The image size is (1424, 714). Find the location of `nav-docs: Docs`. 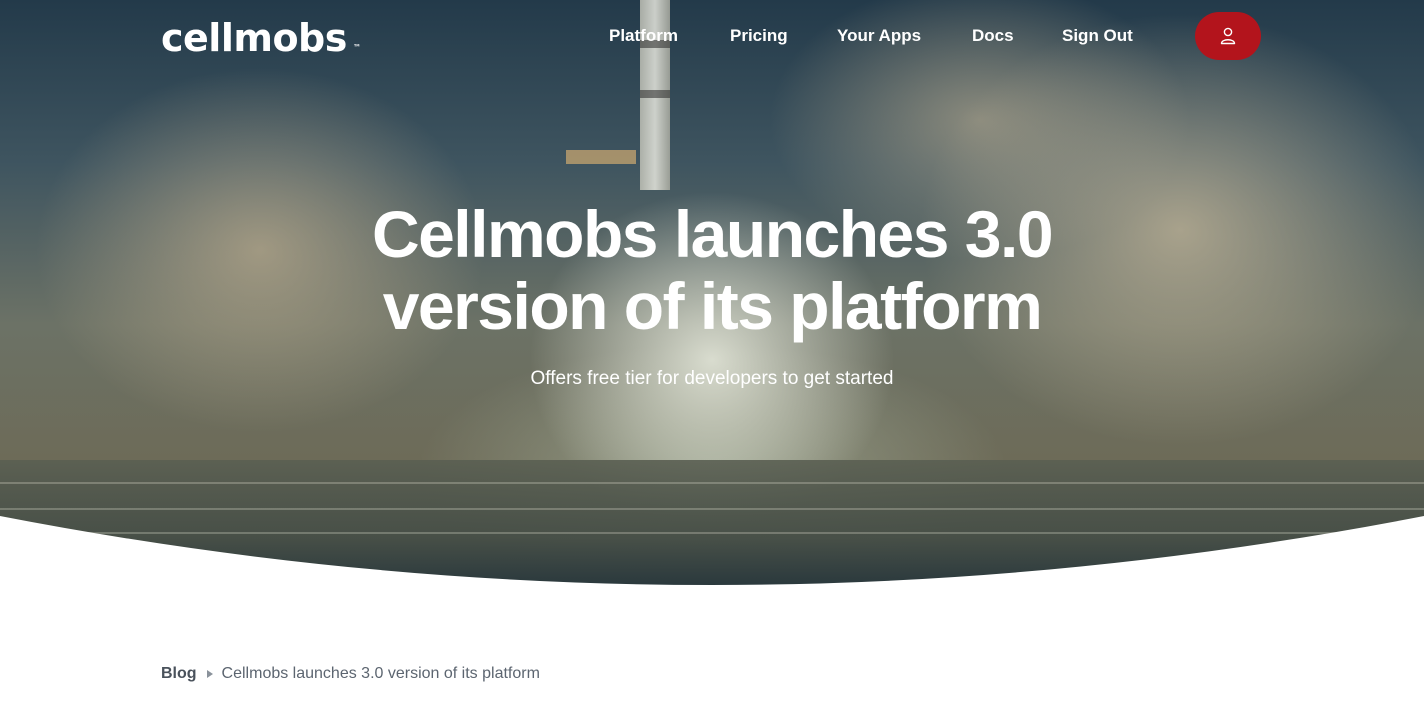

nav-docs: Docs is located at coordinates (993, 36).